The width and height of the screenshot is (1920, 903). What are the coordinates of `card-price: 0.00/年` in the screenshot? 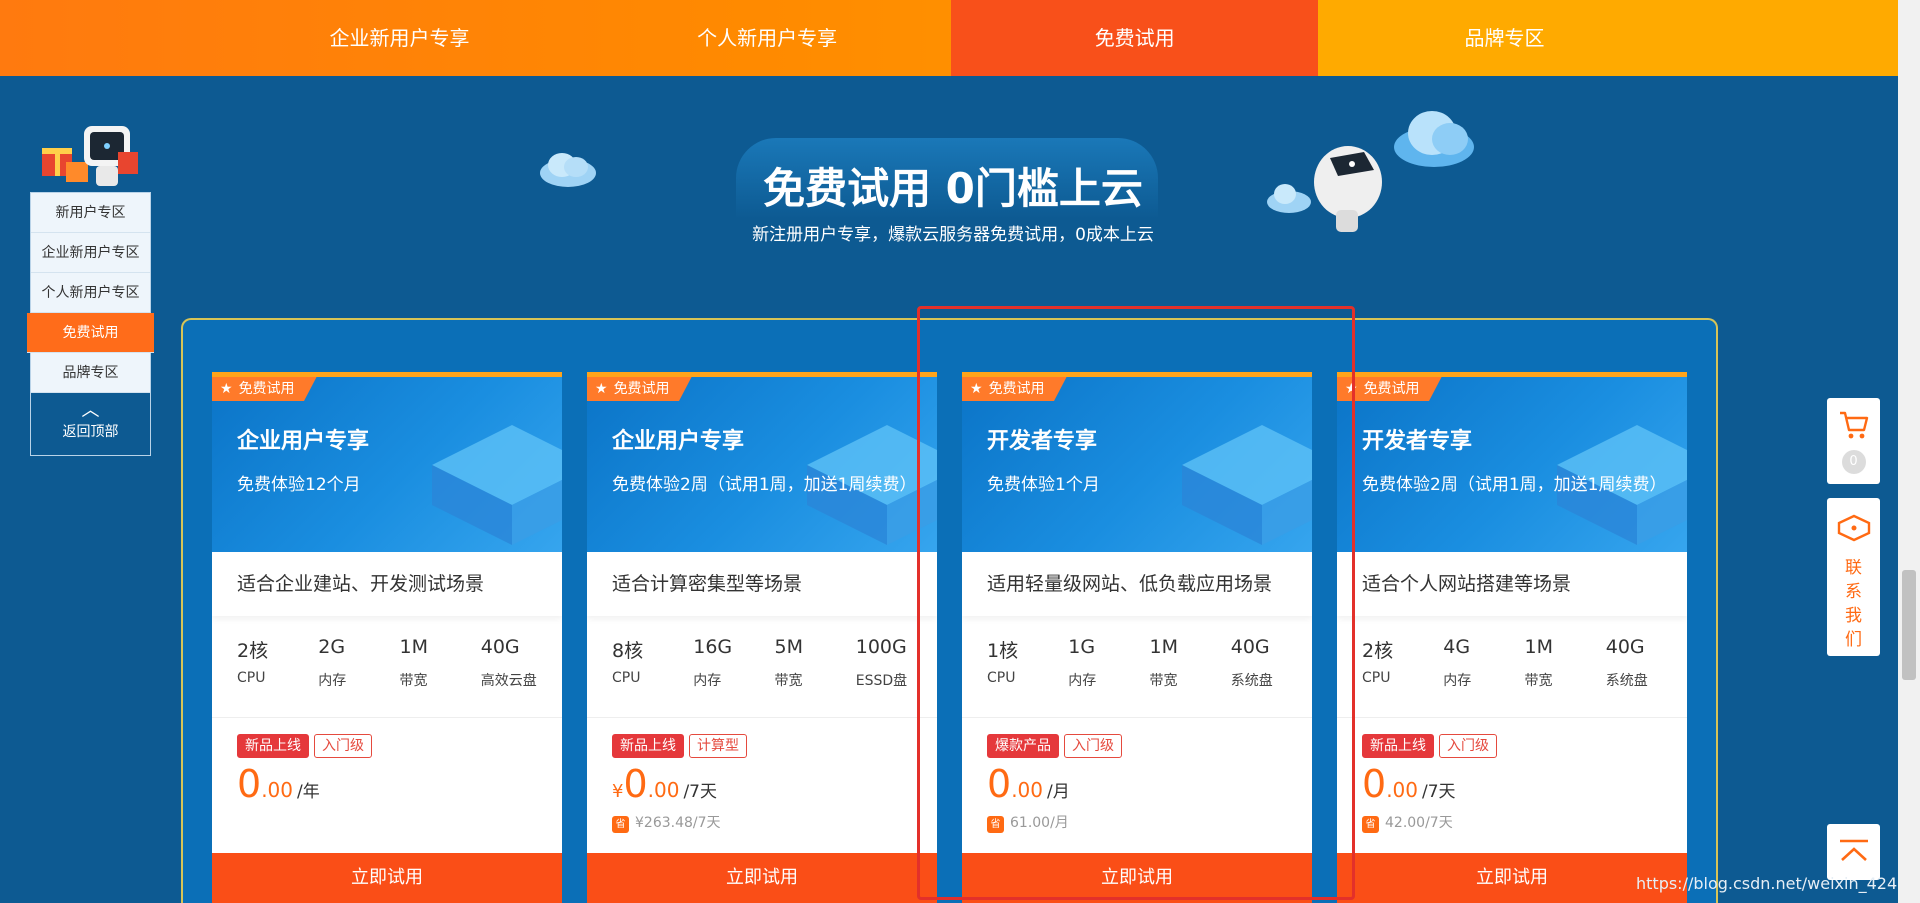 It's located at (387, 787).